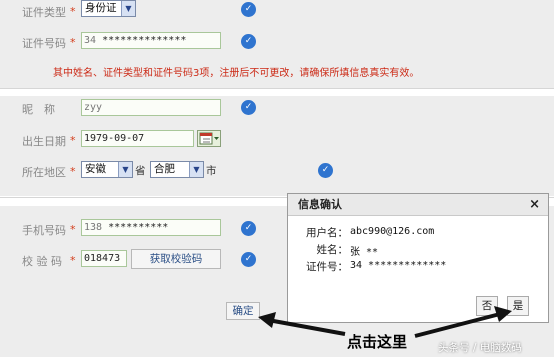 The width and height of the screenshot is (554, 357). I want to click on arrowhead-yes, so click(503, 314).